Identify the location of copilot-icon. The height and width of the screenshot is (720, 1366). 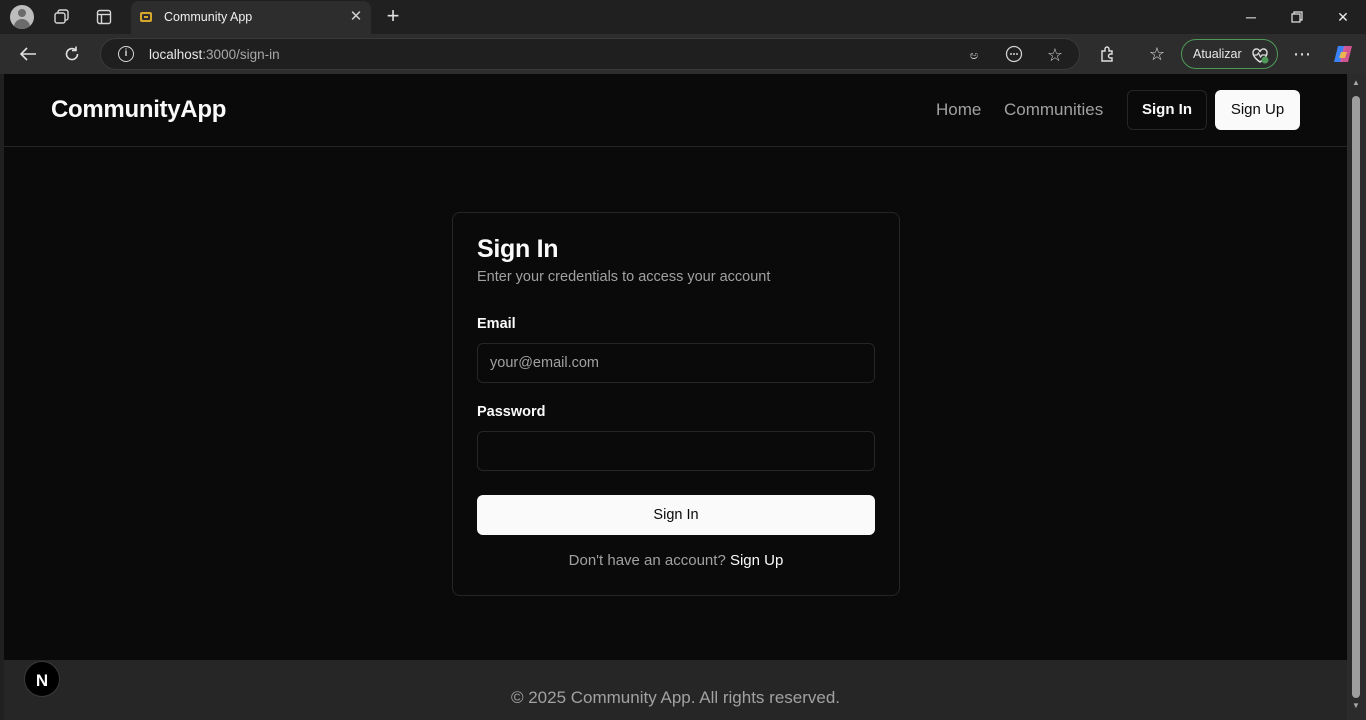
(1343, 54).